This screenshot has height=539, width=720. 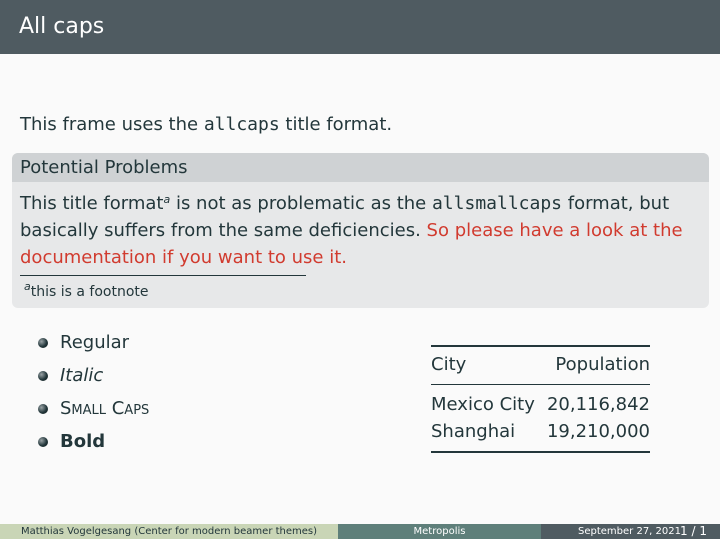 I want to click on list-item: Small Caps, so click(x=93, y=411).